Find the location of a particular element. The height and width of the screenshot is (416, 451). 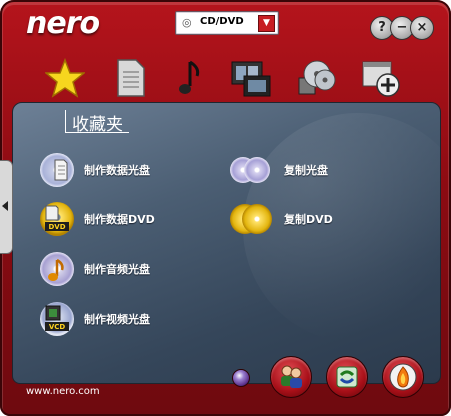

task-copy-disc: 复制光盘 is located at coordinates (279, 170).